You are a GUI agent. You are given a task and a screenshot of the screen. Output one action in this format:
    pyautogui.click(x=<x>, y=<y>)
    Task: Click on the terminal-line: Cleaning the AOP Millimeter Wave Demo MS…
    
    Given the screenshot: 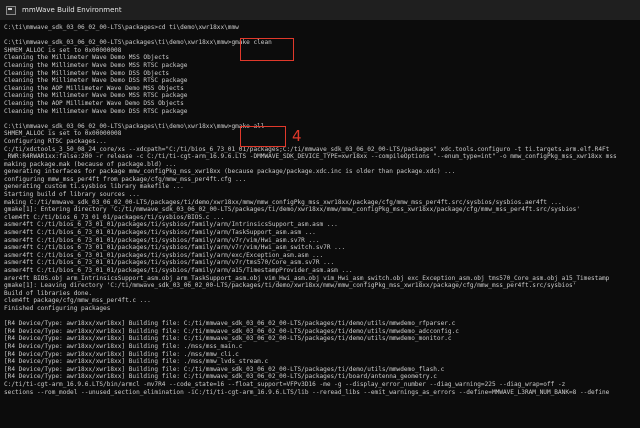 What is the action you would take?
    pyautogui.click(x=94, y=88)
    